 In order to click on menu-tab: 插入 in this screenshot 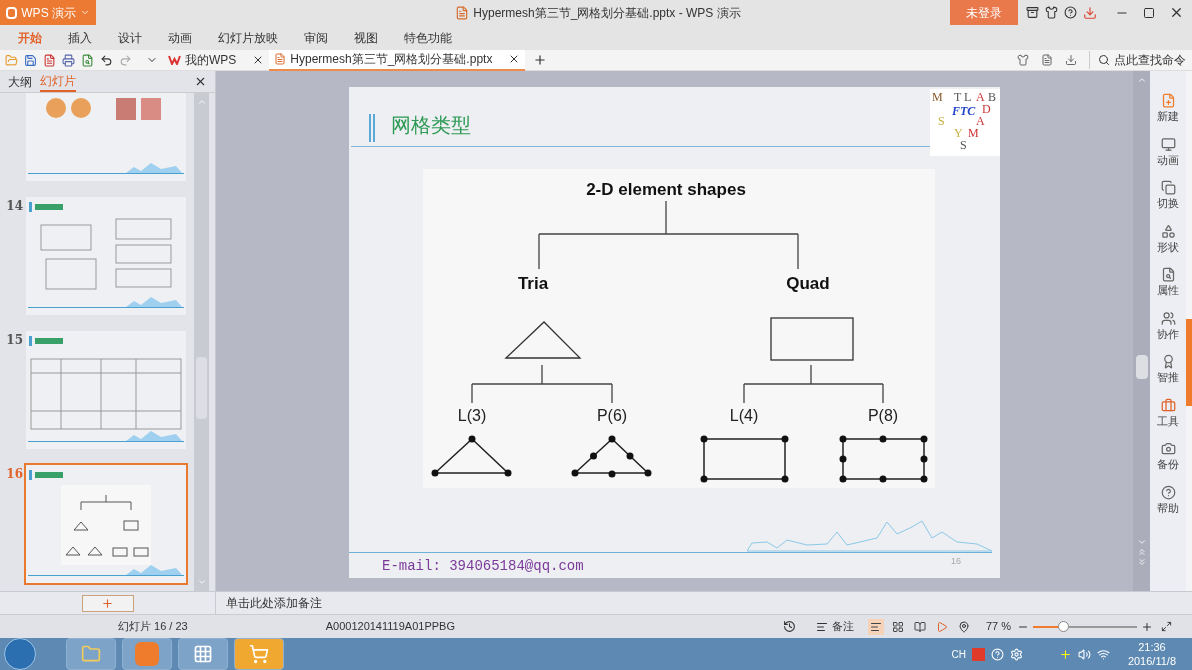, I will do `click(80, 37)`.